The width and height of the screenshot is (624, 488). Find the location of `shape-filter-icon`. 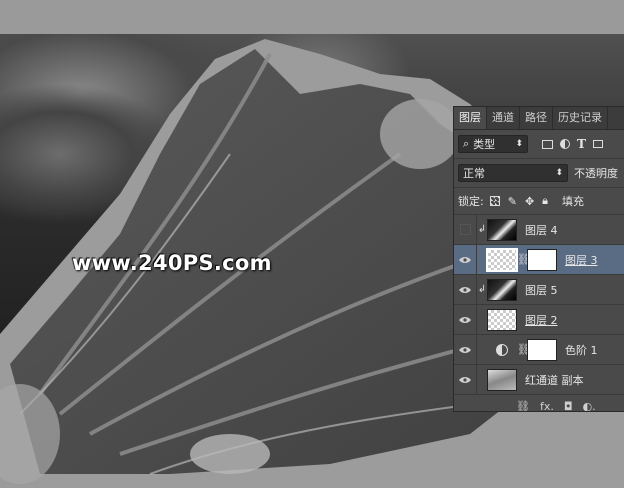

shape-filter-icon is located at coordinates (597, 144).